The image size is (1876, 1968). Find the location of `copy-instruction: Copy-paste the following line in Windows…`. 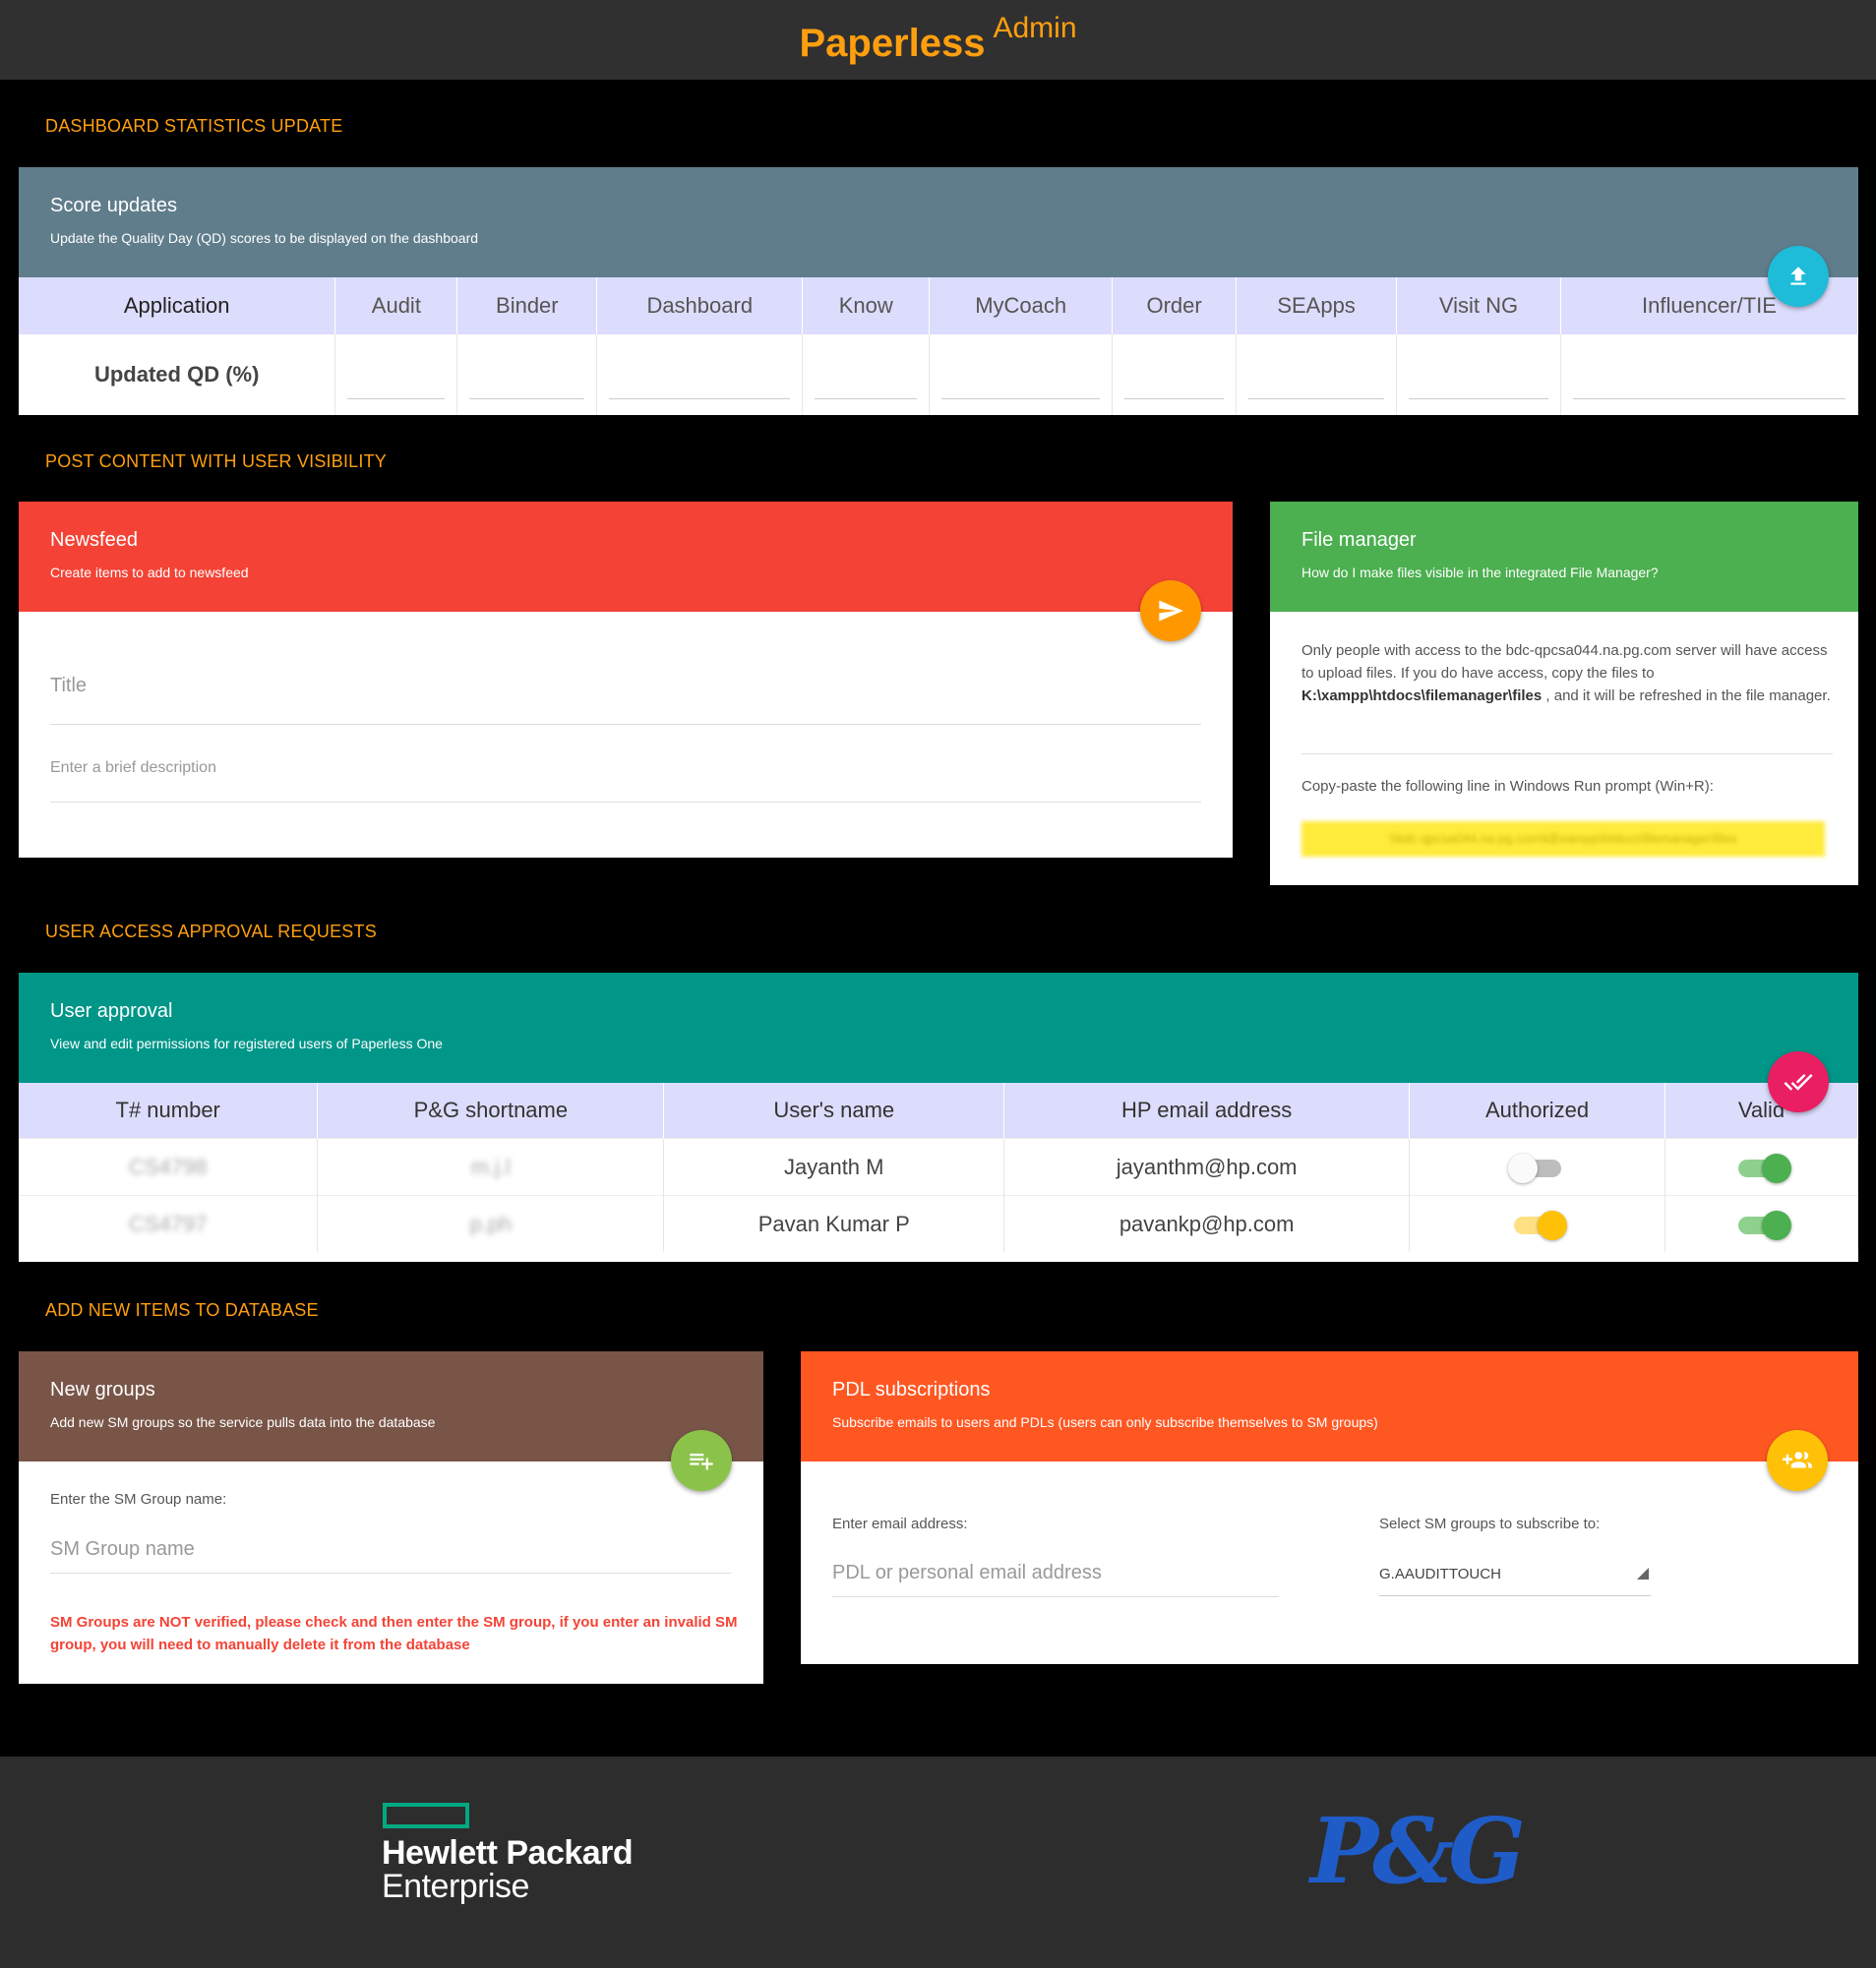

copy-instruction: Copy-paste the following line in Windows… is located at coordinates (1507, 786).